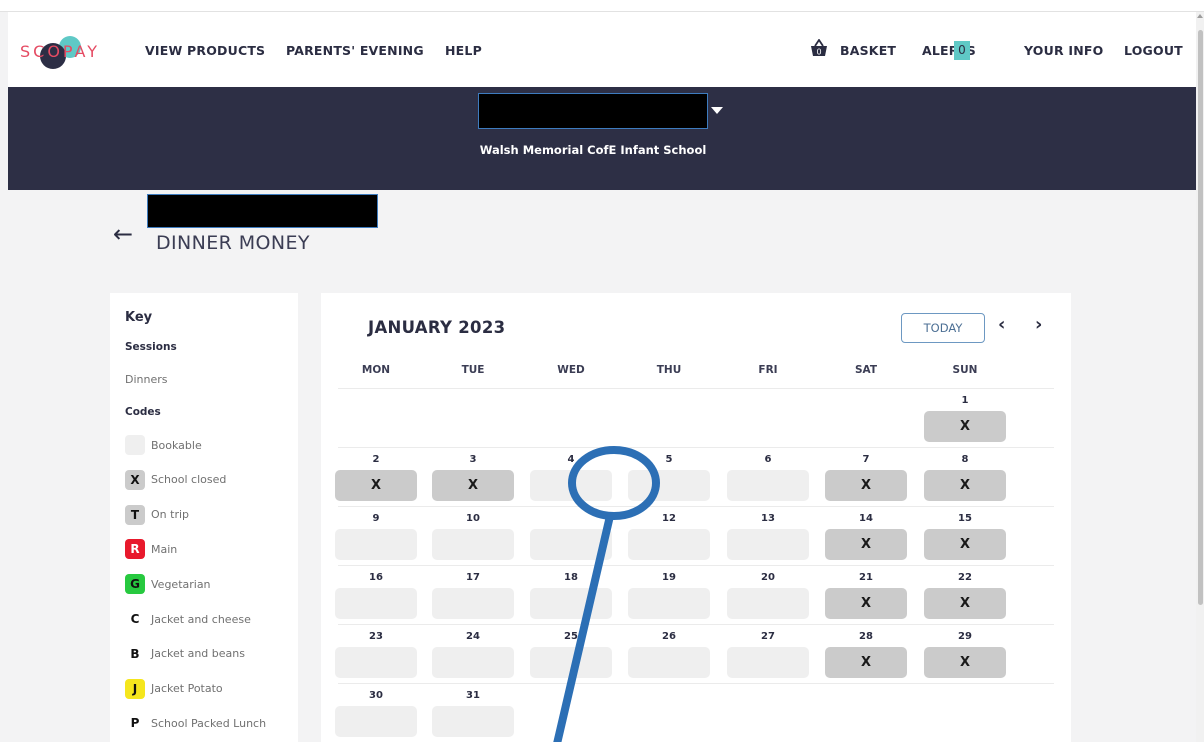 The width and height of the screenshot is (1204, 742). I want to click on key-code-label: Jacket and beans, so click(198, 654).